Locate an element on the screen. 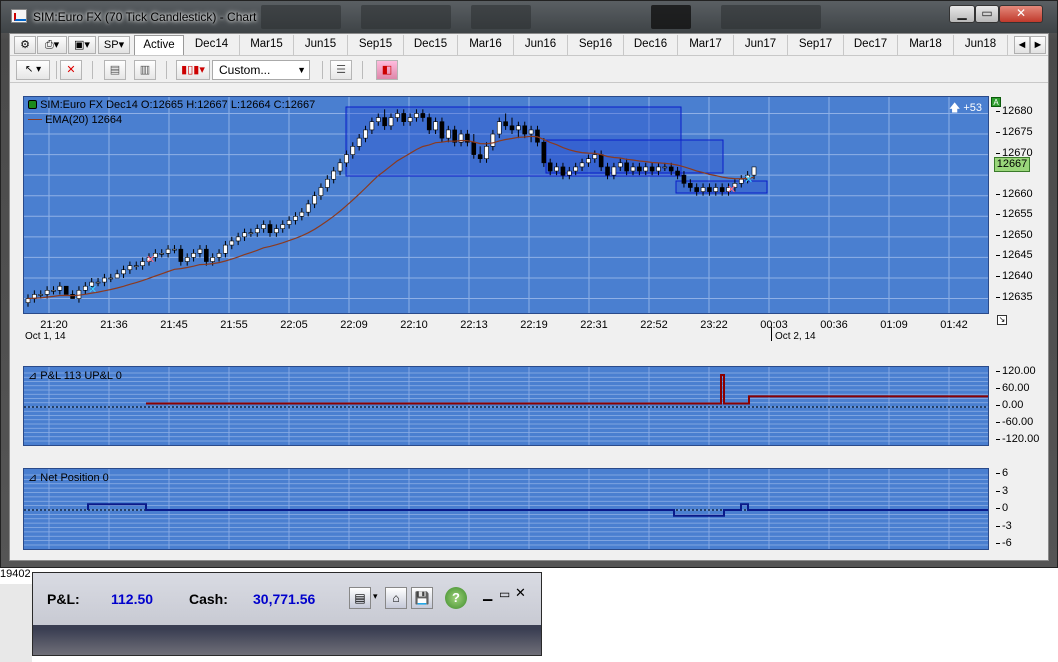 The image size is (1058, 662). tab-jun18: Jun18 is located at coordinates (981, 45).